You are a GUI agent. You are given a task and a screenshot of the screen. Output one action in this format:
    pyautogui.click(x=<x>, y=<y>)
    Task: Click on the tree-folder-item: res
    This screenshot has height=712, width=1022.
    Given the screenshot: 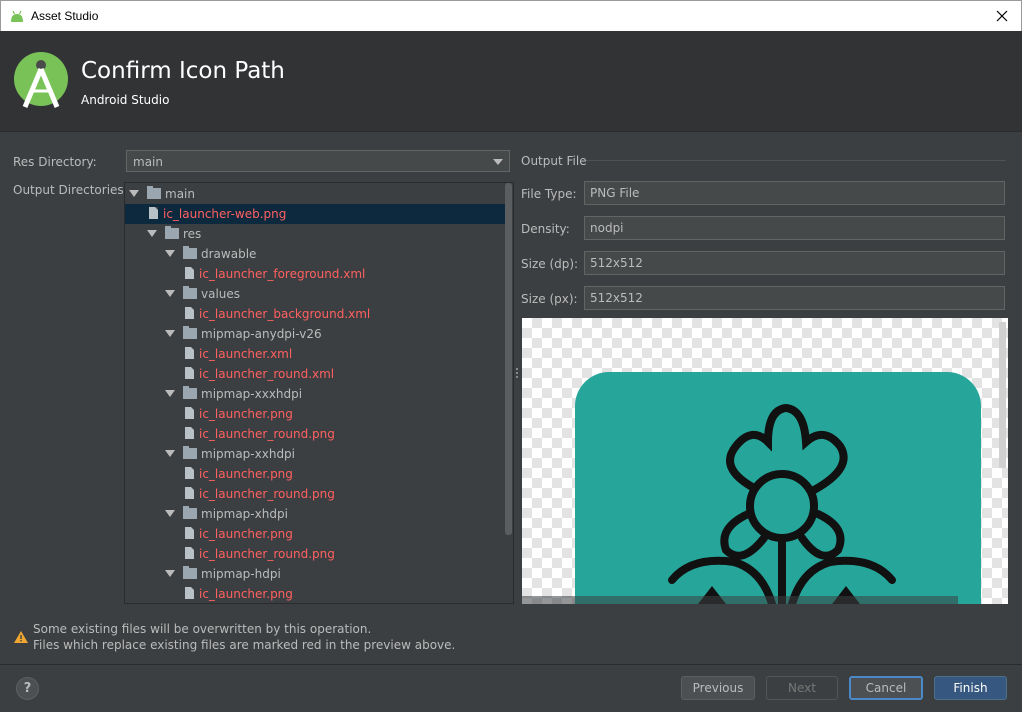 What is the action you would take?
    pyautogui.click(x=315, y=234)
    